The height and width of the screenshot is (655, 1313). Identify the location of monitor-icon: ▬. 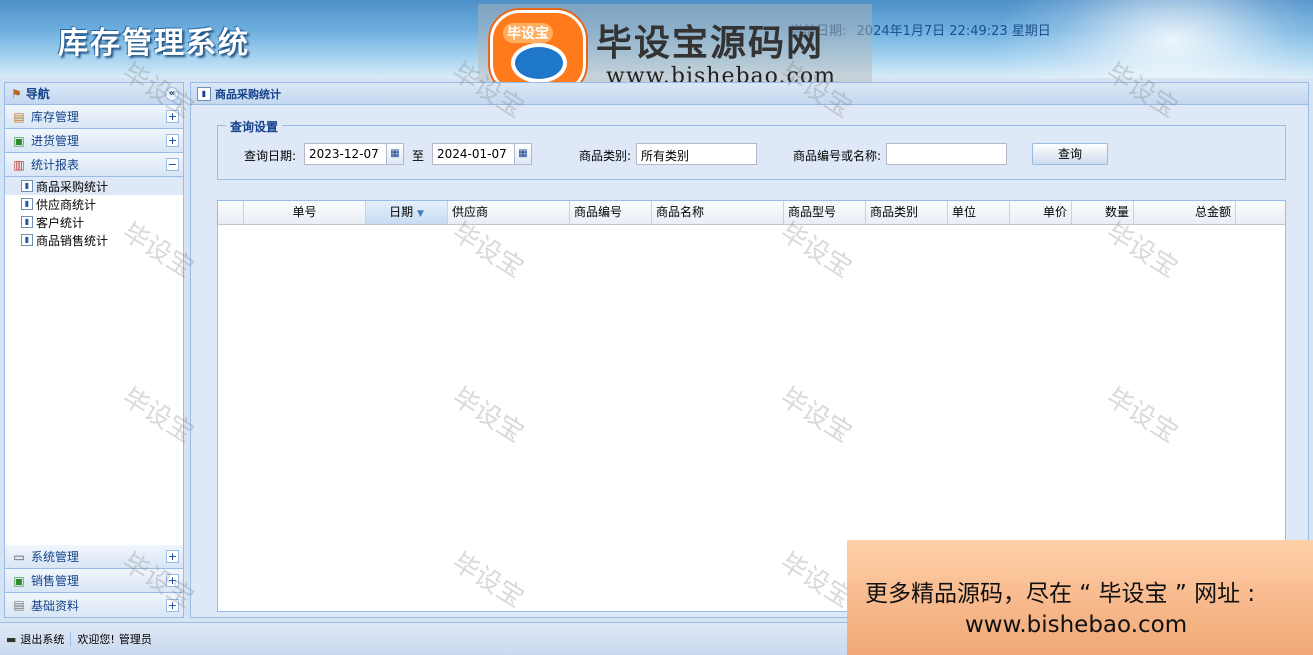
(11, 639).